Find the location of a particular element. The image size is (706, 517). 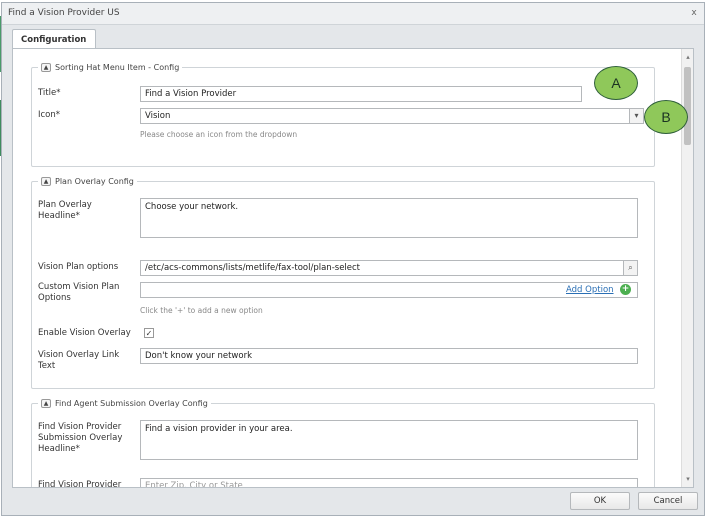

icon-select: Vision is located at coordinates (385, 116).